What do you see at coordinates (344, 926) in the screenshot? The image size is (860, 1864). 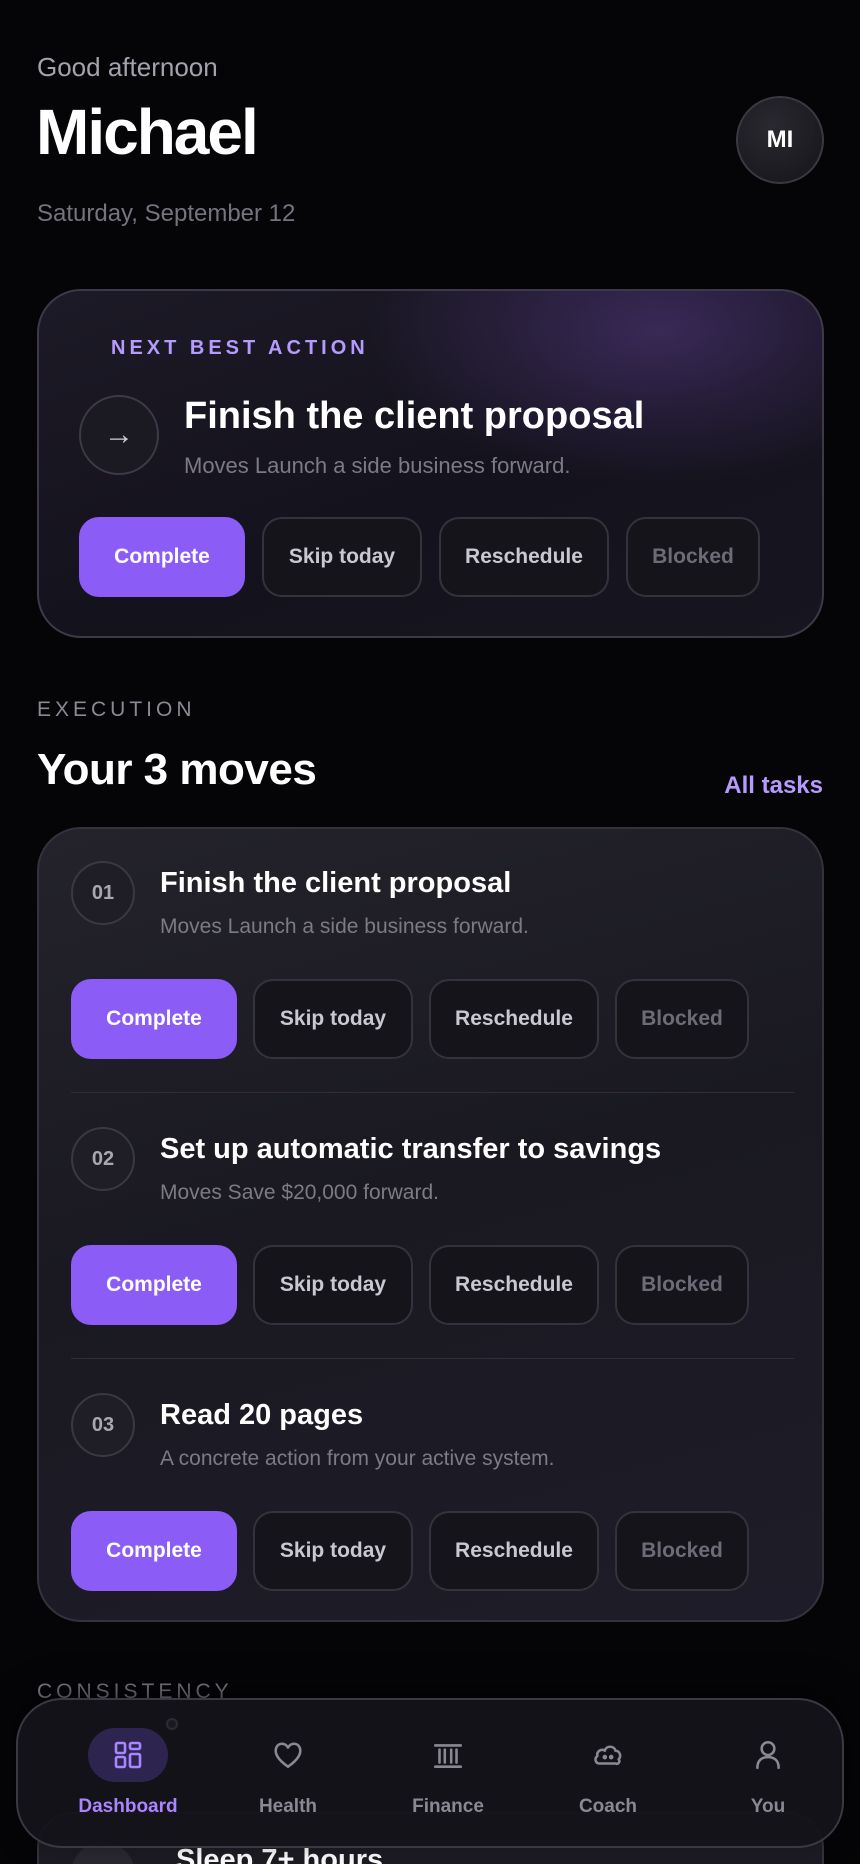 I see `move-subtitle: Moves Launch a side business forward.` at bounding box center [344, 926].